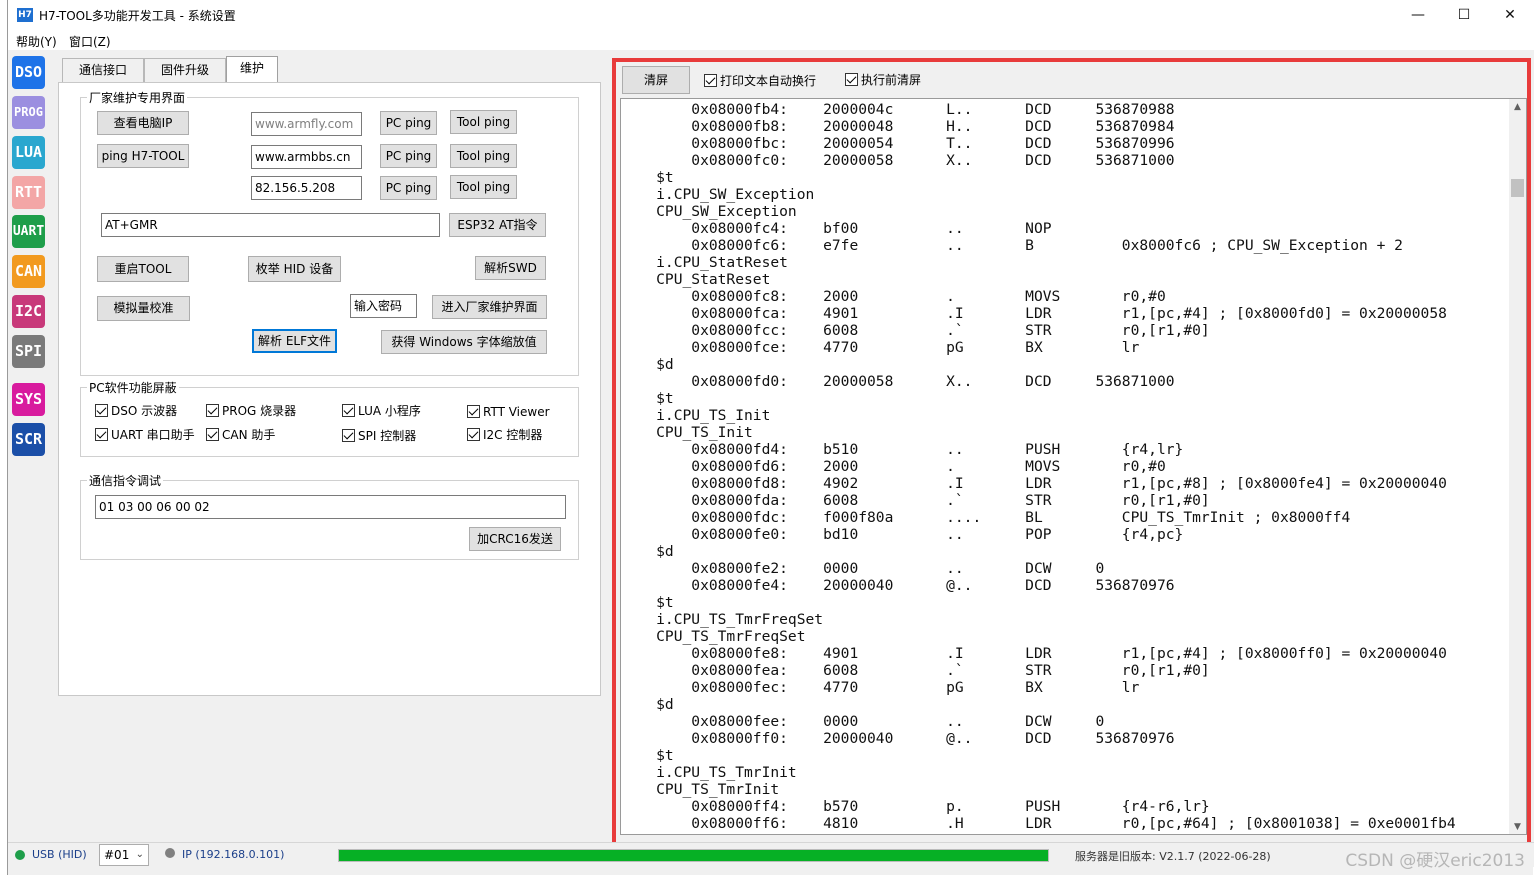  Describe the element at coordinates (893, 296) in the screenshot. I see `console-line: 0x08000fc8: 2000 . MOVS r0,#0` at that location.